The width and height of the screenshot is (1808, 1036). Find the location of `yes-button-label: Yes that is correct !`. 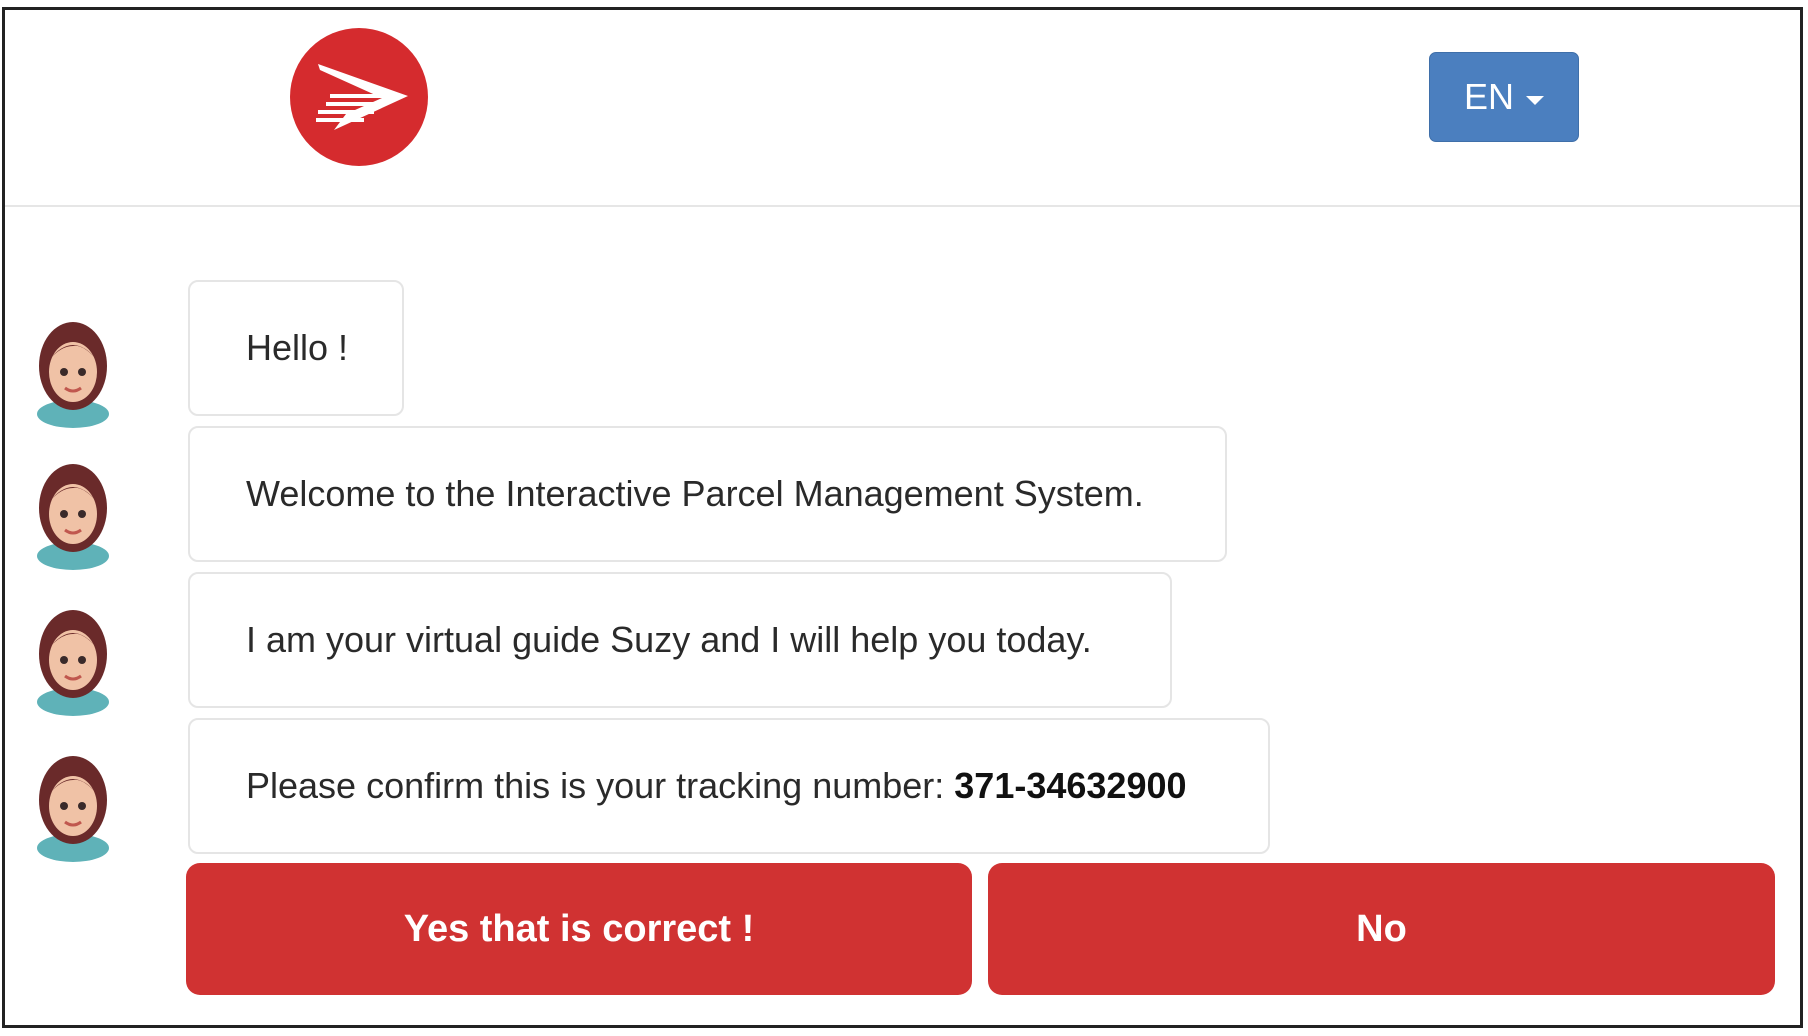

yes-button-label: Yes that is correct ! is located at coordinates (579, 928).